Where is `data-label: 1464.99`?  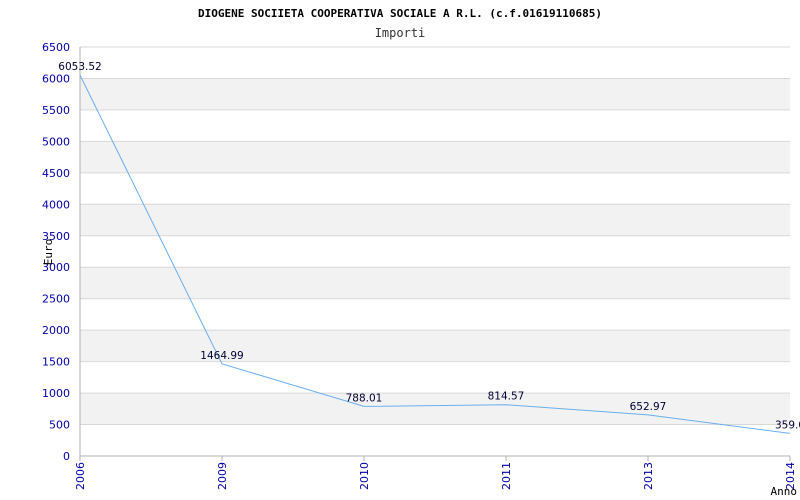
data-label: 1464.99 is located at coordinates (221, 356).